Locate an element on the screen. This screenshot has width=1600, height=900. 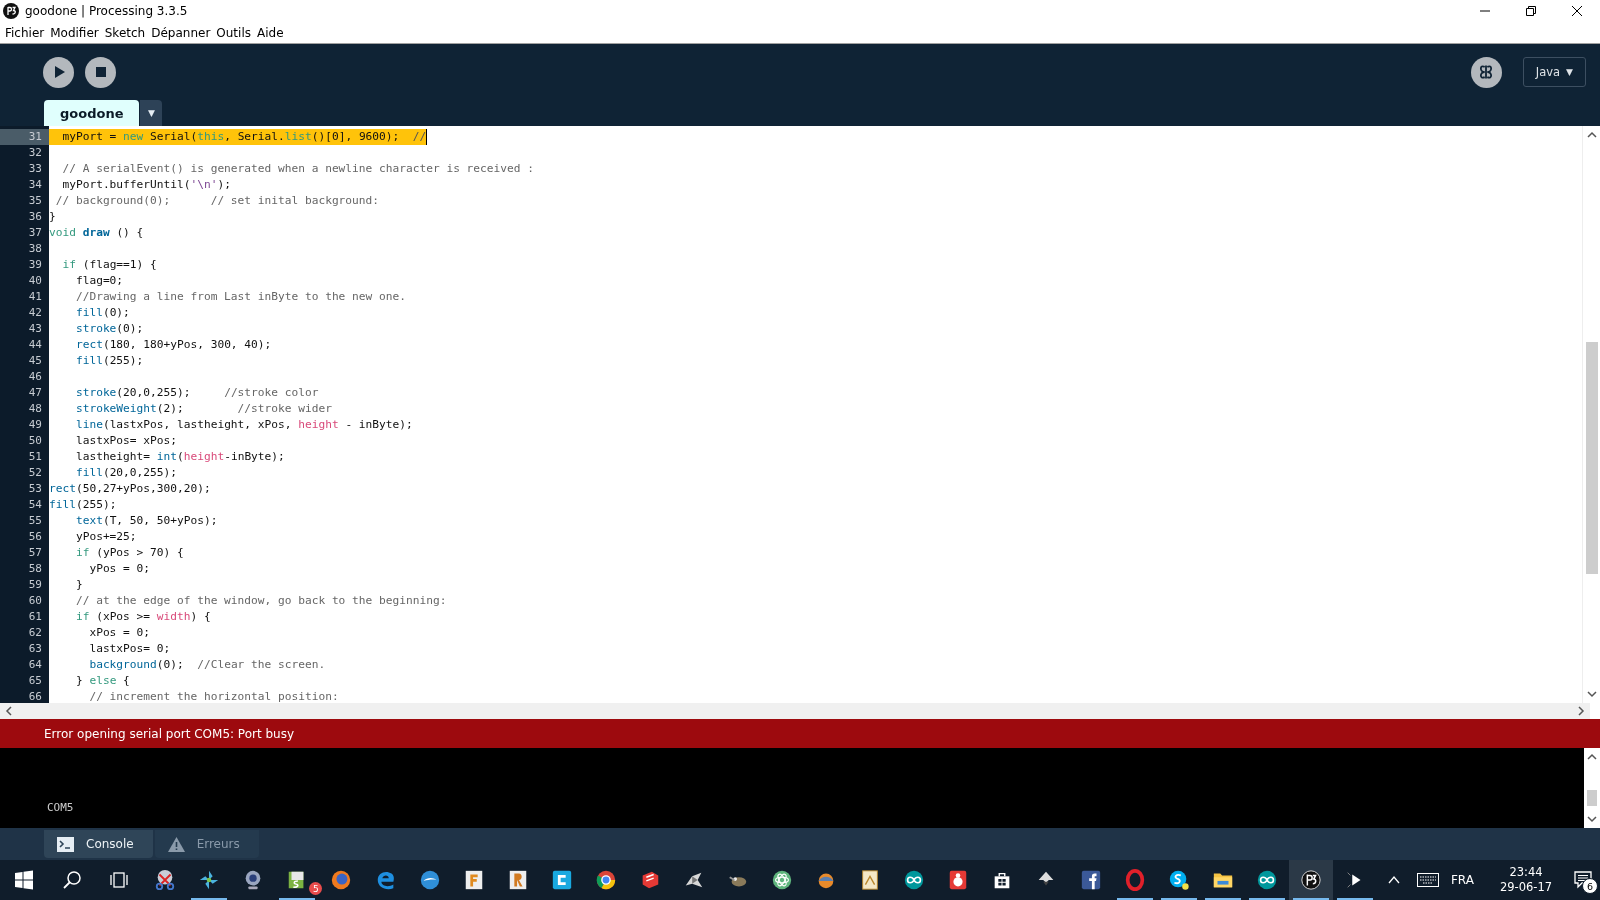
code-line: fill(20,0,255); is located at coordinates (125, 473).